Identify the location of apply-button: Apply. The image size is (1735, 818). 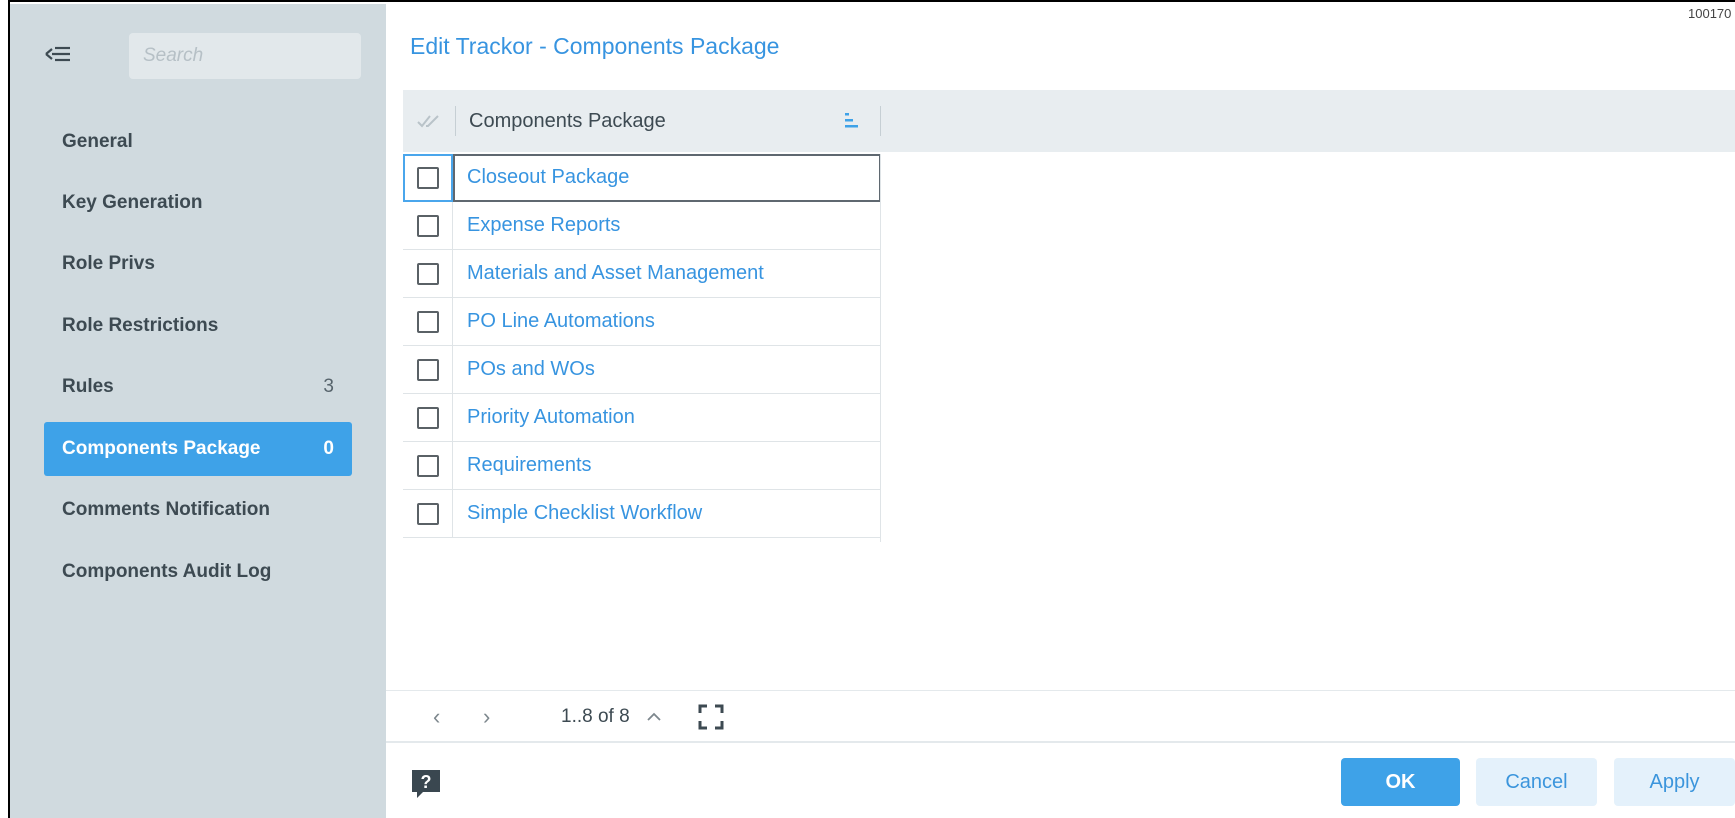
(1674, 782).